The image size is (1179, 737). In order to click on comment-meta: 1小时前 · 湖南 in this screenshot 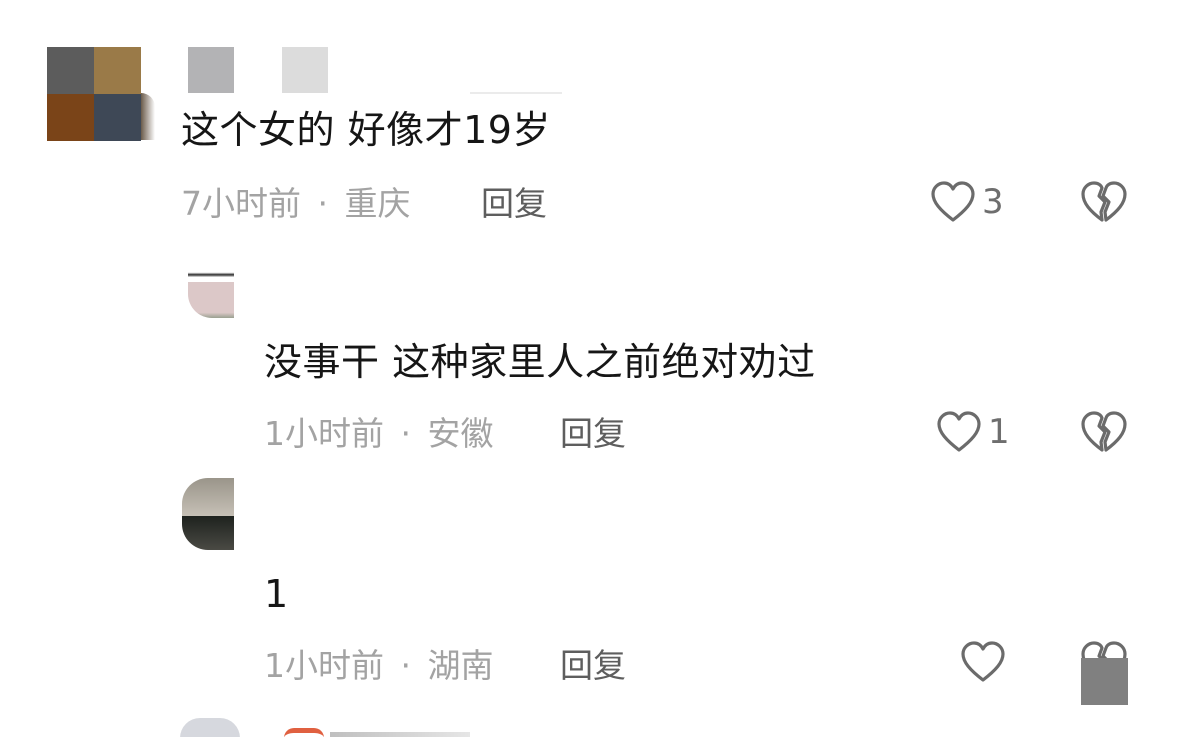, I will do `click(379, 666)`.